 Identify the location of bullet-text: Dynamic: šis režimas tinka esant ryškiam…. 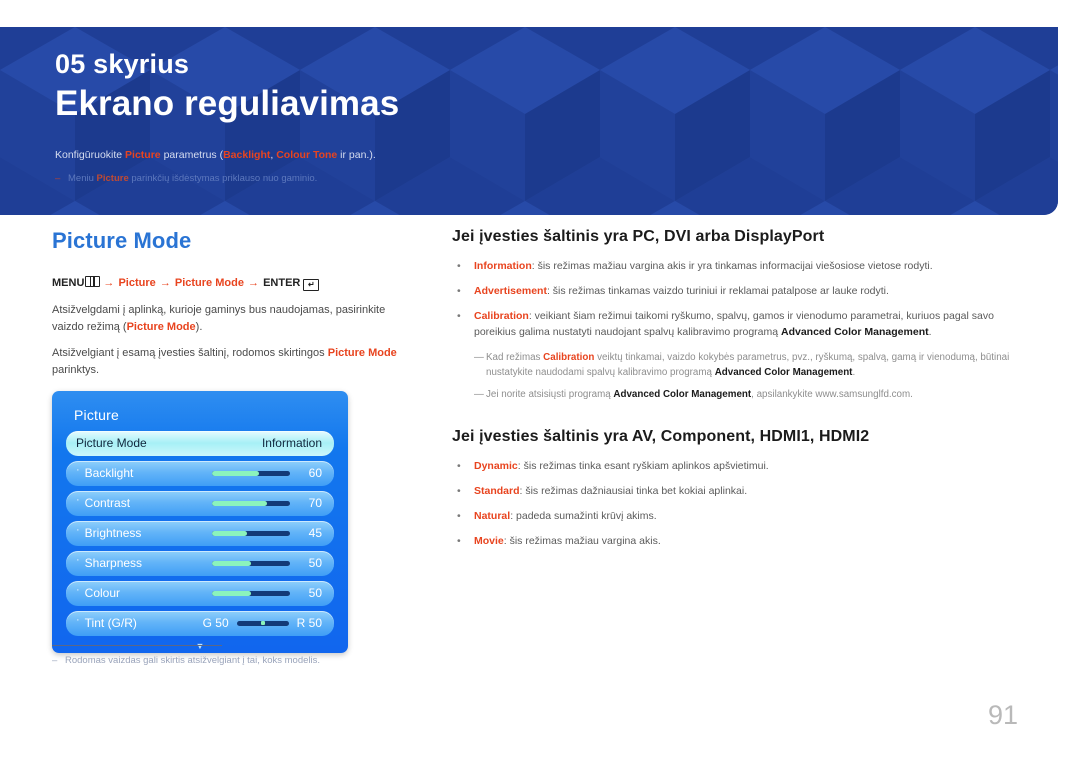
(621, 466).